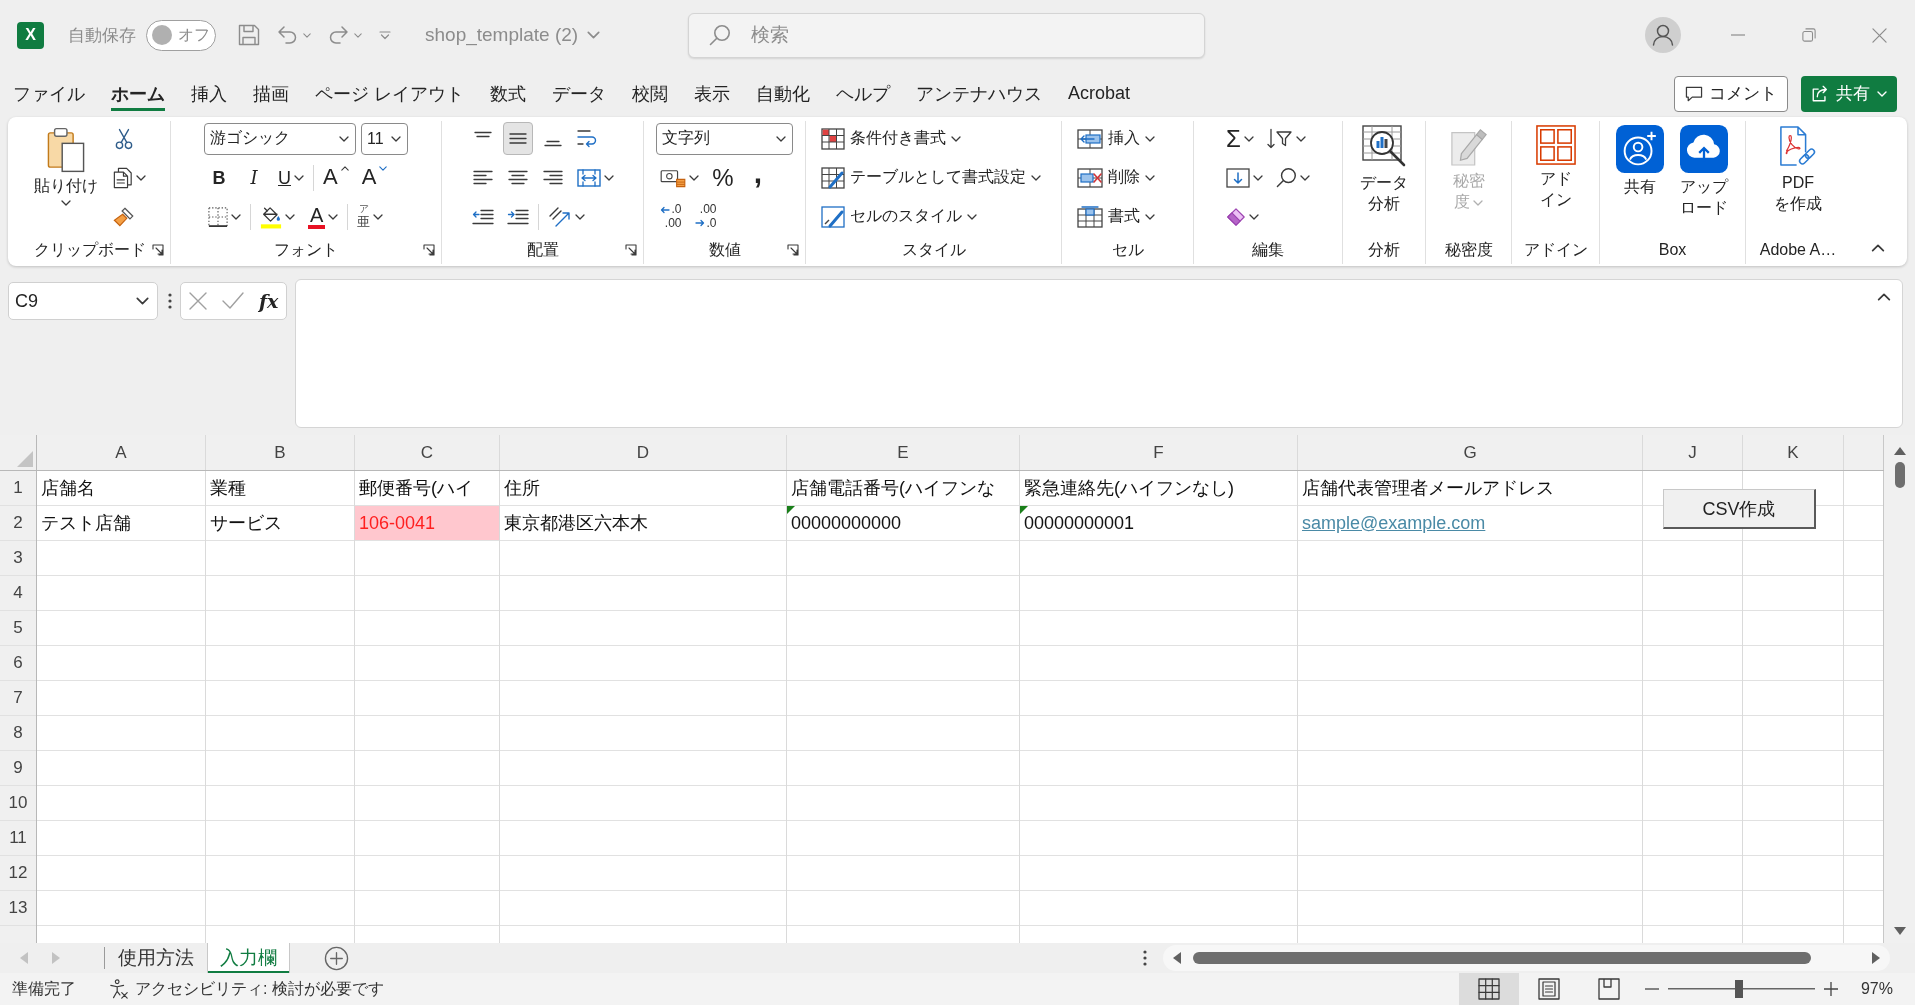  What do you see at coordinates (1394, 523) in the screenshot?
I see `email-link: sample@example.com` at bounding box center [1394, 523].